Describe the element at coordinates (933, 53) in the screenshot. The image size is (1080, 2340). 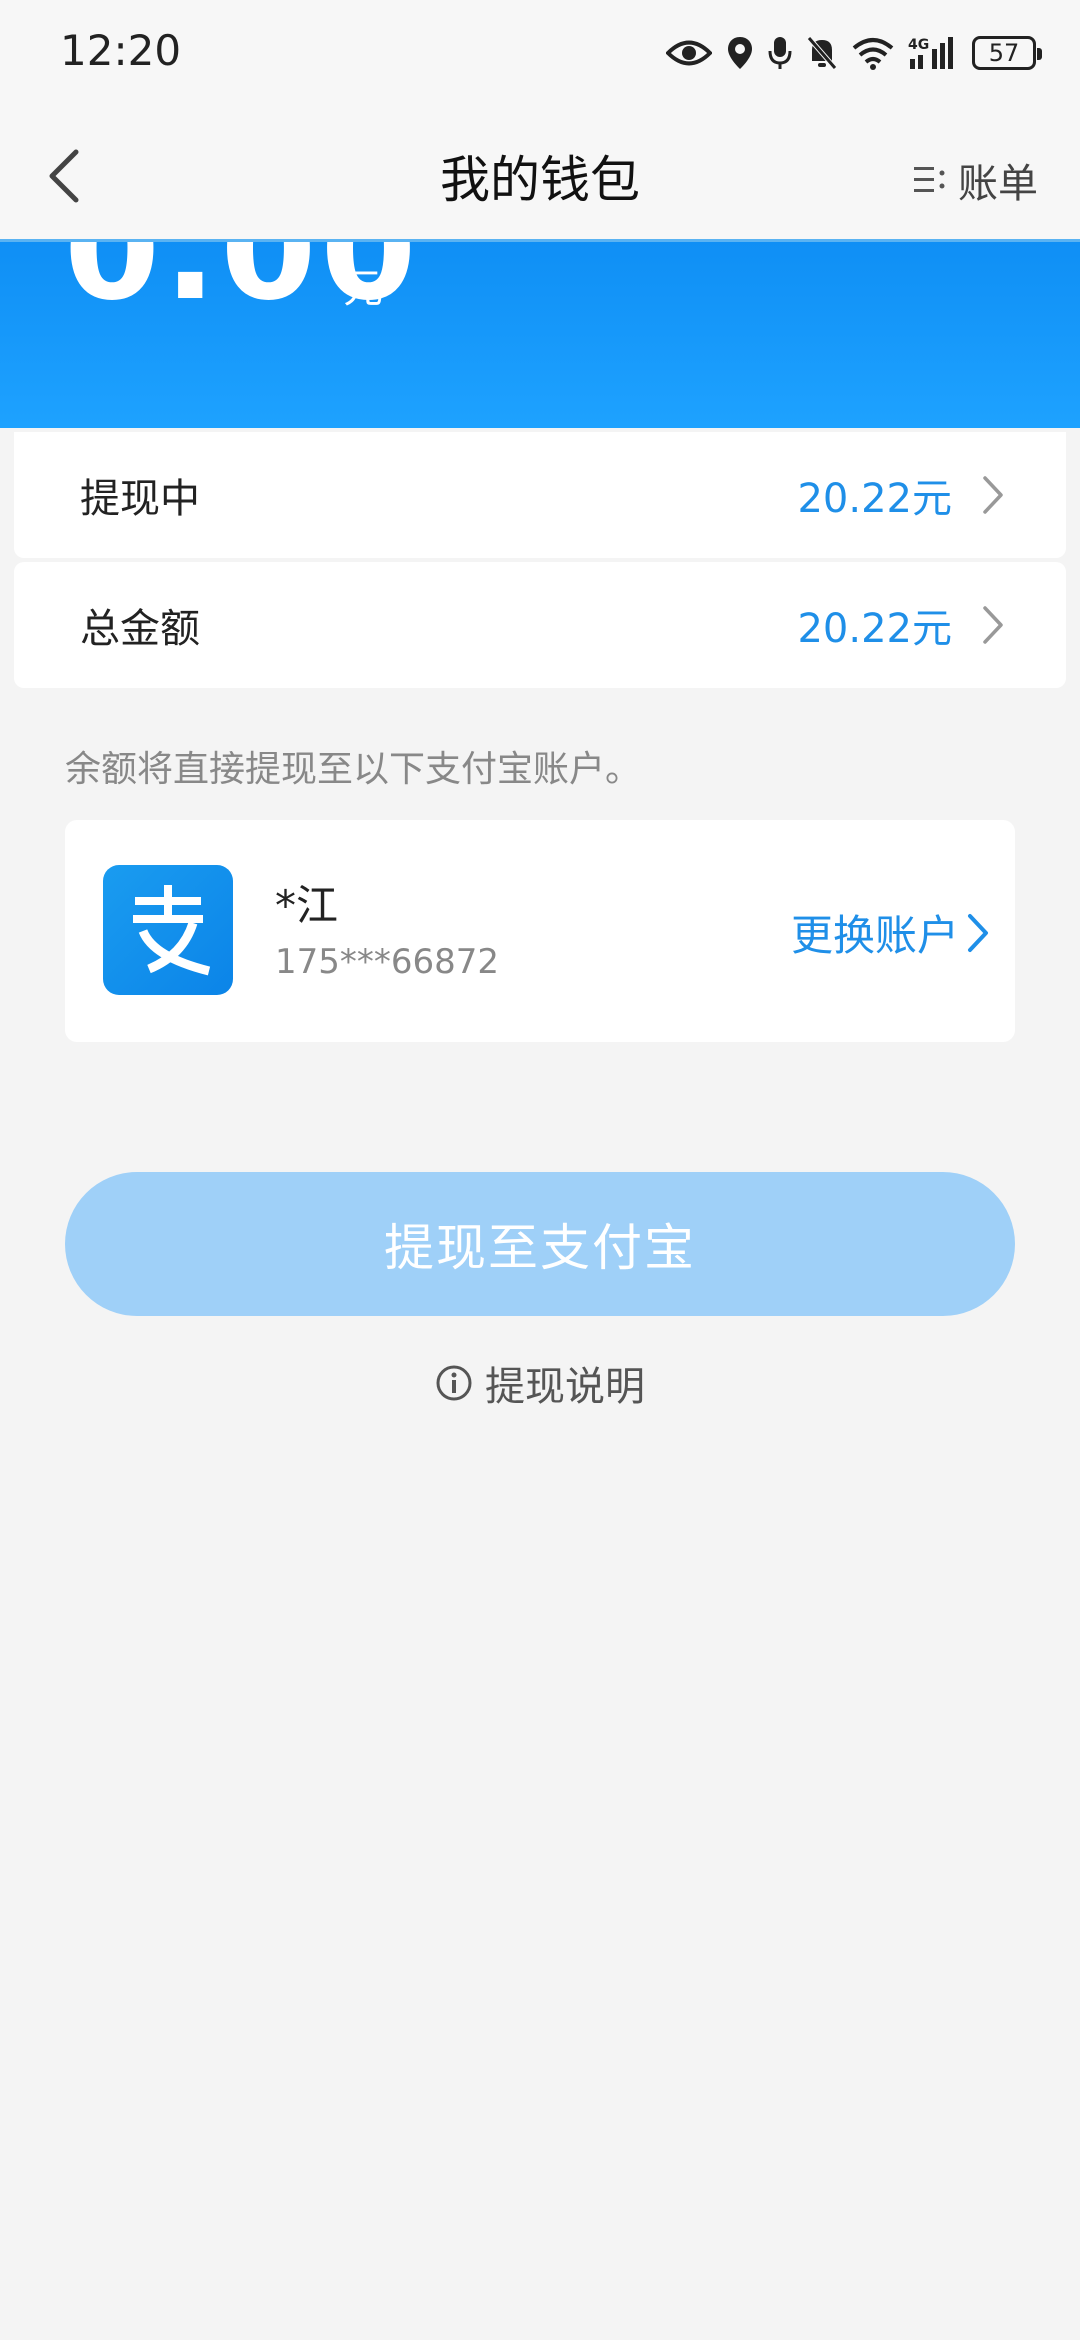
I see `4g-signal-icon: 4G` at that location.